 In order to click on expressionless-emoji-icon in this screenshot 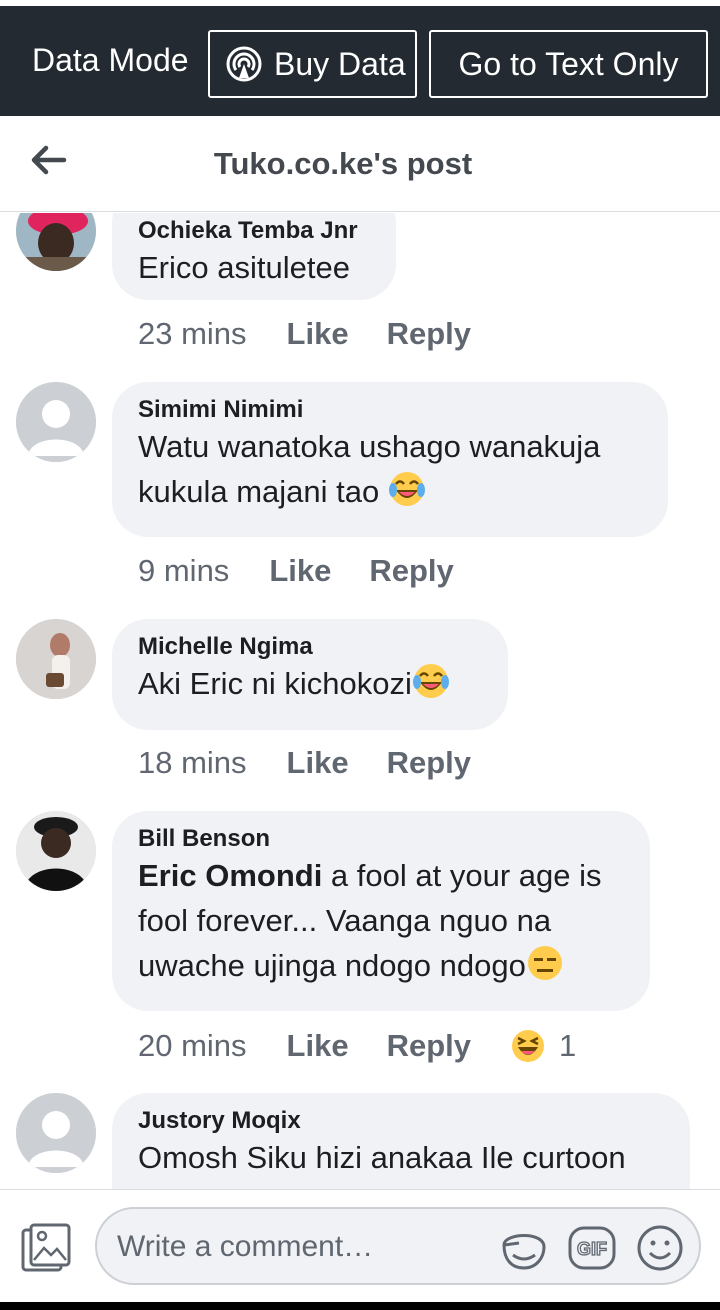, I will do `click(544, 963)`.